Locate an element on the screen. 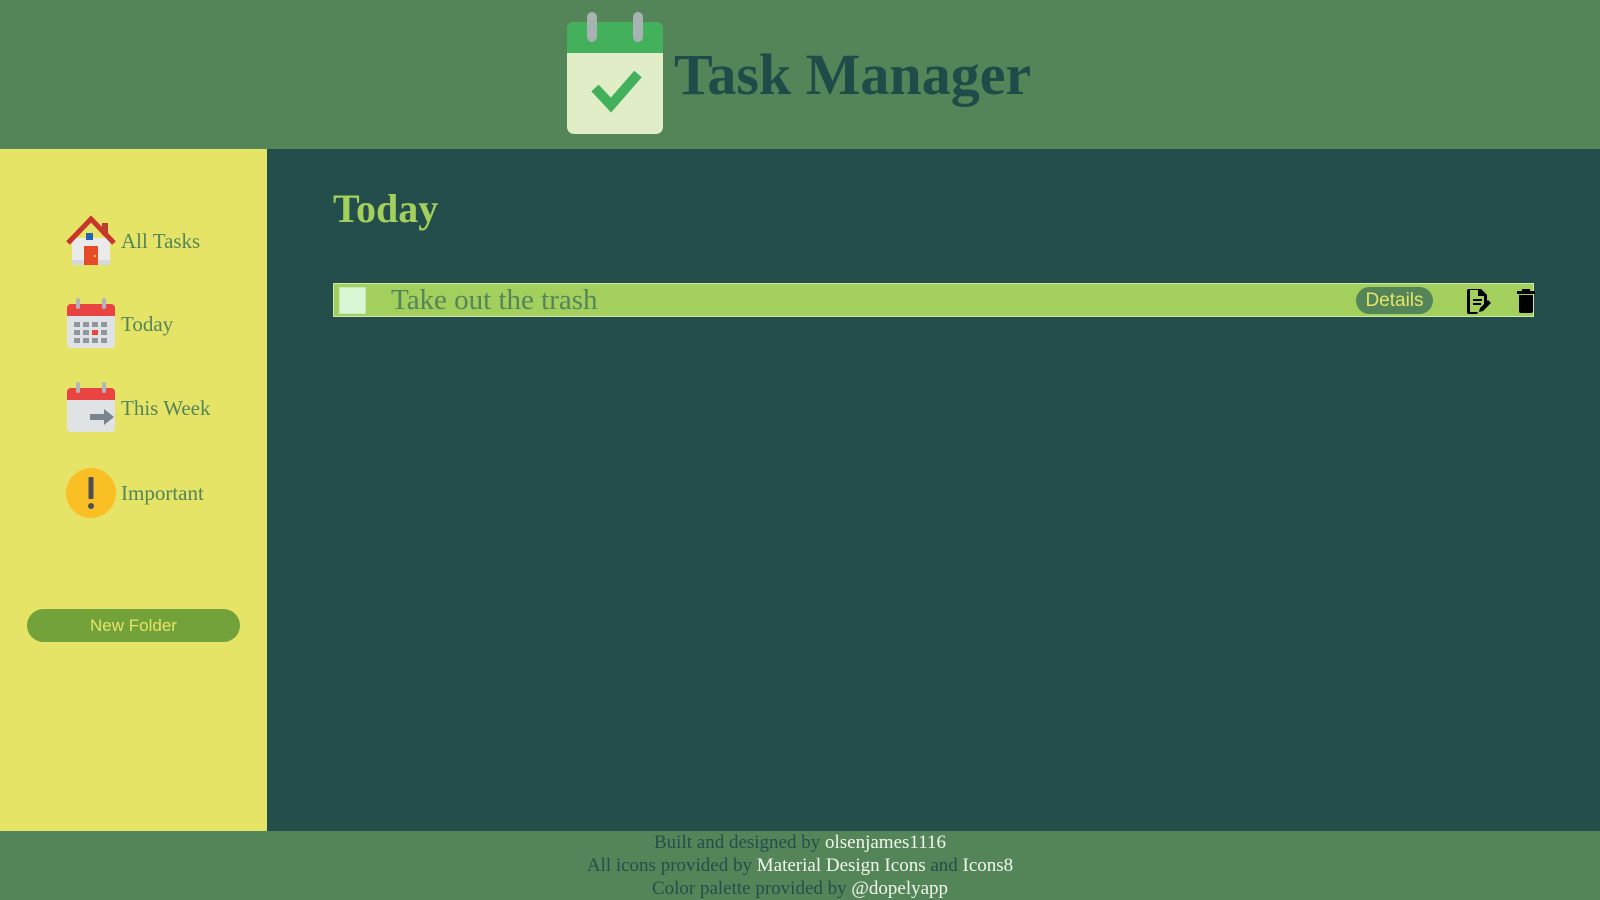  details-button: Details is located at coordinates (1394, 300).